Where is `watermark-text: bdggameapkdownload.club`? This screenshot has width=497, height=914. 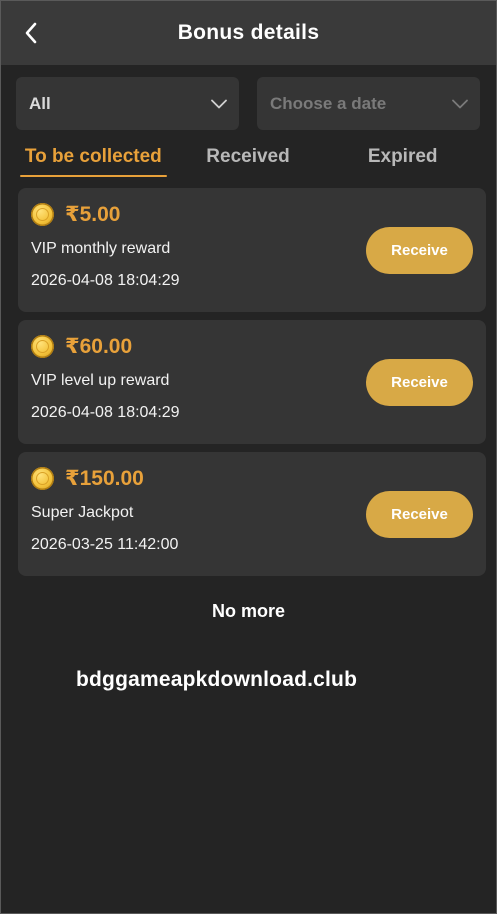 watermark-text: bdggameapkdownload.club is located at coordinates (217, 679).